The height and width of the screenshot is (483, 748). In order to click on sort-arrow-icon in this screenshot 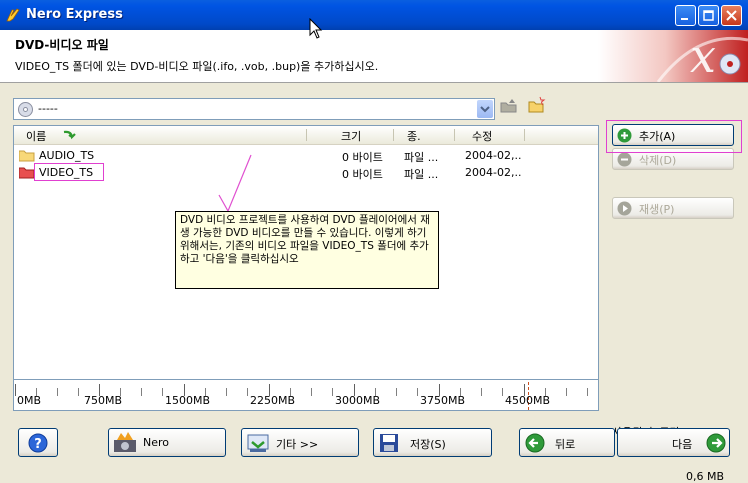, I will do `click(69, 135)`.